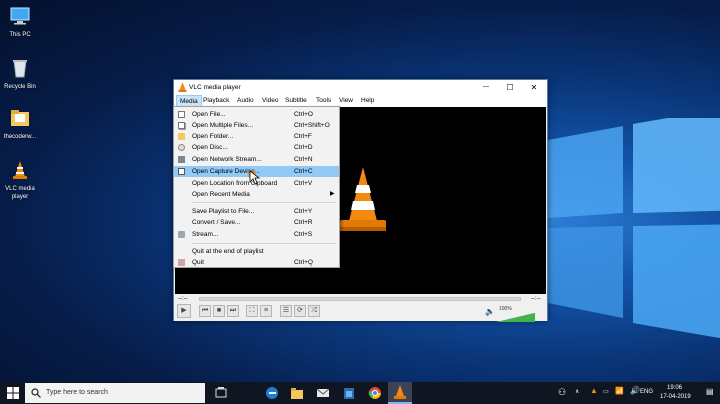 Image resolution: width=720 pixels, height=404 pixels. I want to click on menu-item-open-multiple-files: Open Multiple Files... Ctrl+Shift+O, so click(256, 125).